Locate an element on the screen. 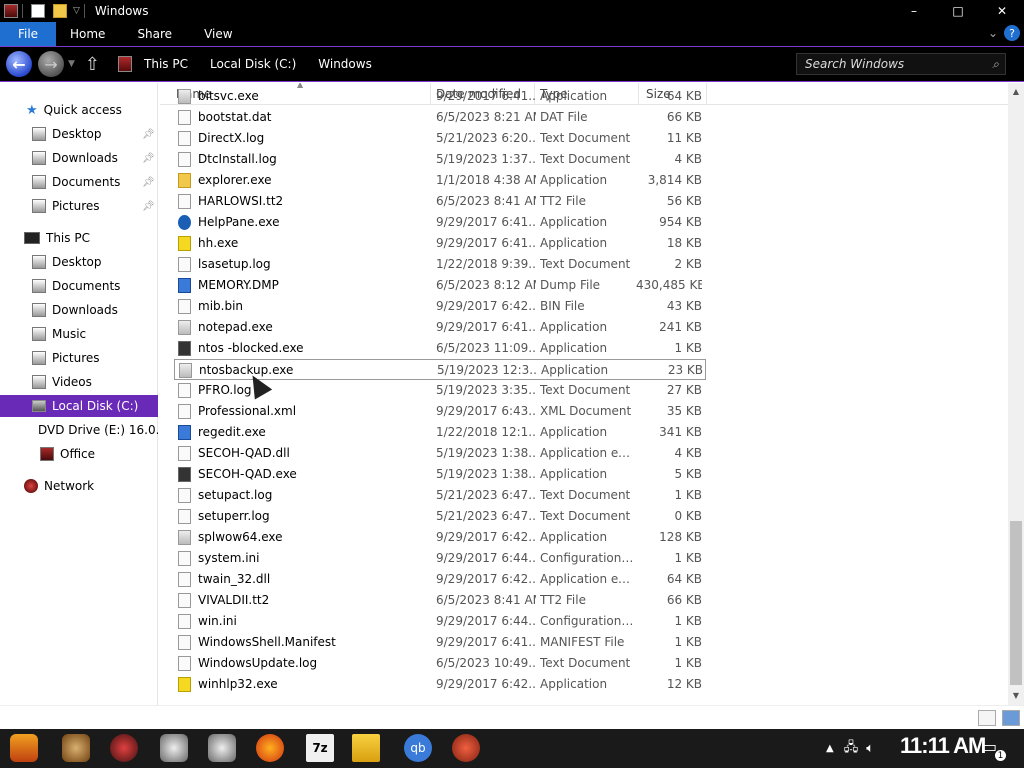 Image resolution: width=1024 pixels, height=768 pixels. file-explorer-icon is located at coordinates (366, 748).